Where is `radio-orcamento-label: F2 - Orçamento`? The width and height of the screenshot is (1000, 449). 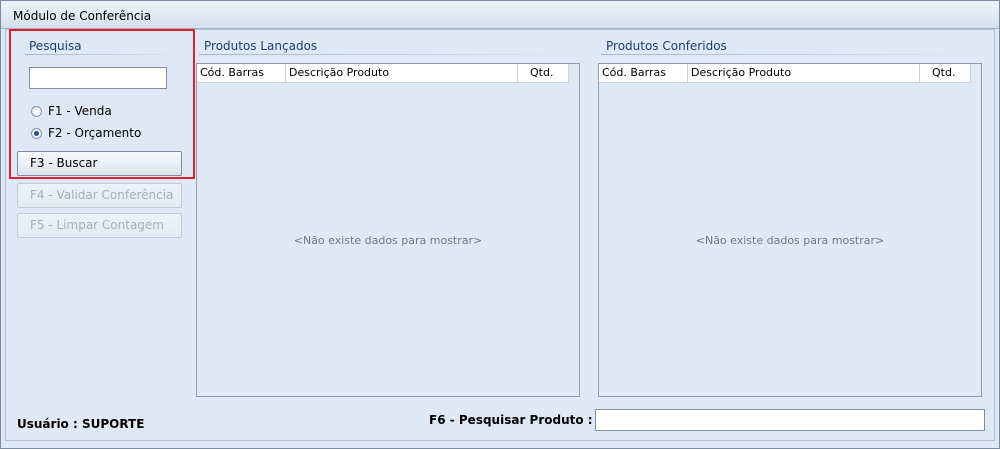 radio-orcamento-label: F2 - Orçamento is located at coordinates (95, 133).